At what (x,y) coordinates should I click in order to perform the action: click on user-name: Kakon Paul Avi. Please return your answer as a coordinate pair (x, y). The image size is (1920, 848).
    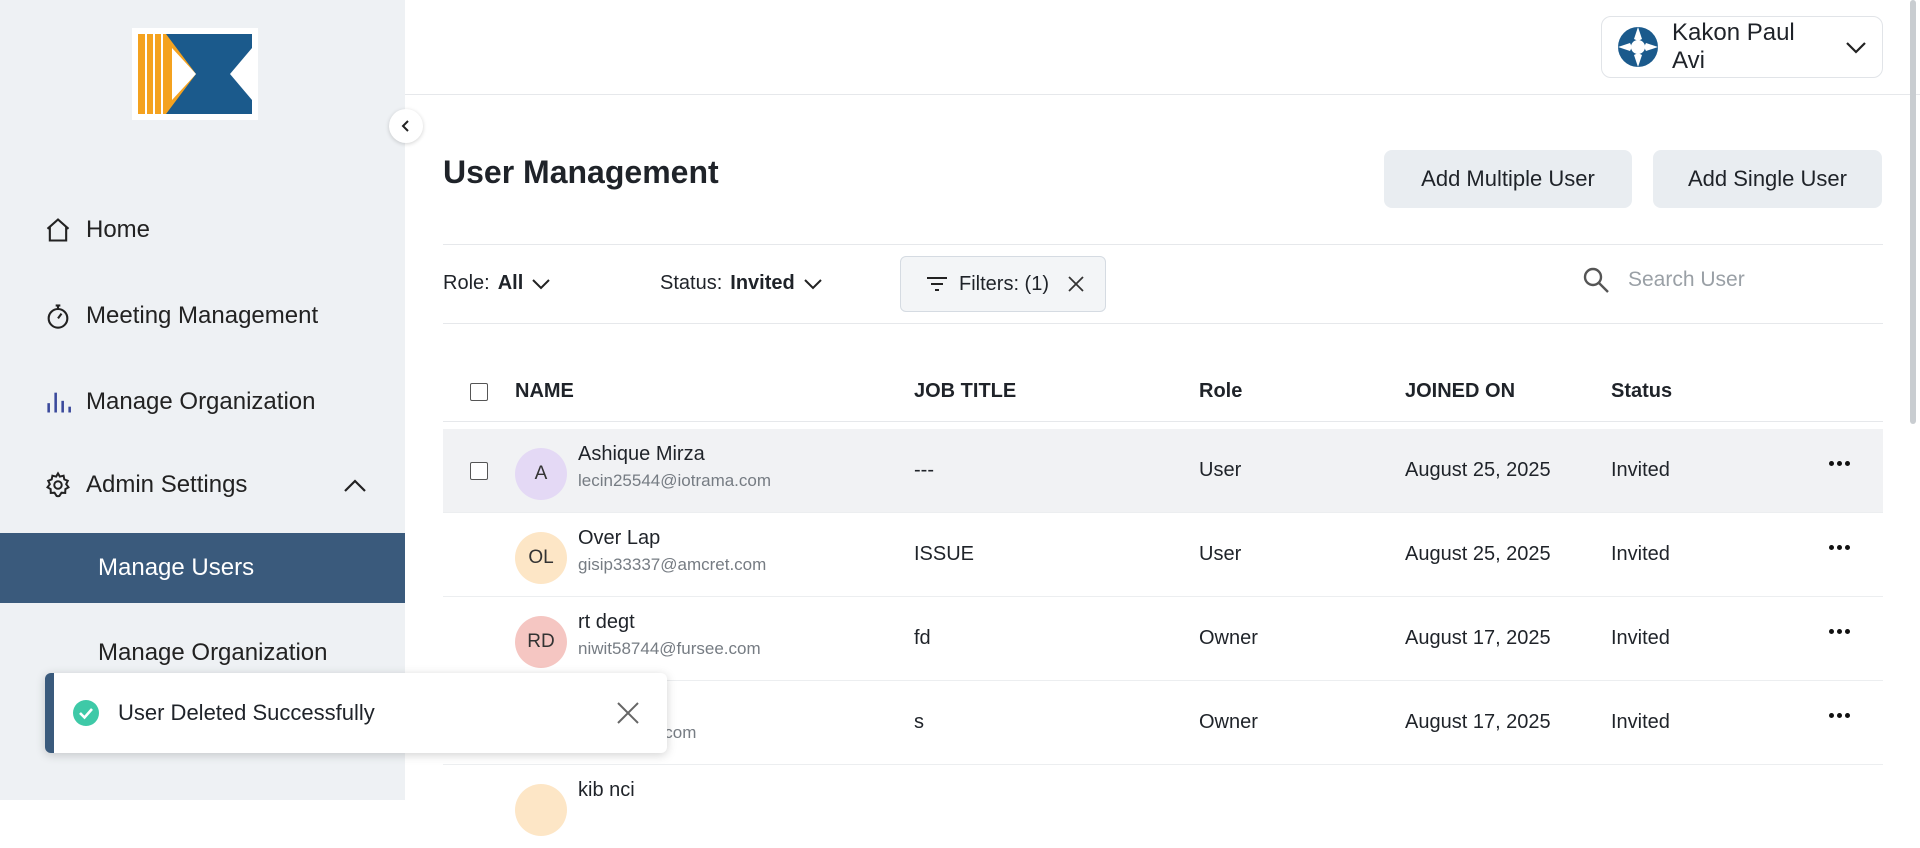
    Looking at the image, I should click on (1733, 46).